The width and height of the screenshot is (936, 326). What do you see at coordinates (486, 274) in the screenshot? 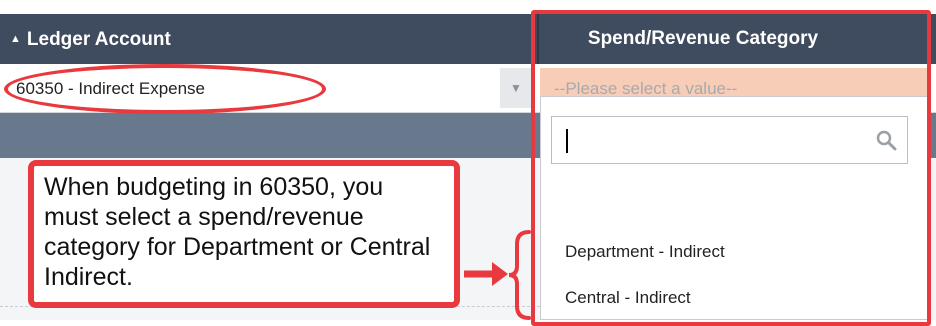
I see `arrow-right-icon` at bounding box center [486, 274].